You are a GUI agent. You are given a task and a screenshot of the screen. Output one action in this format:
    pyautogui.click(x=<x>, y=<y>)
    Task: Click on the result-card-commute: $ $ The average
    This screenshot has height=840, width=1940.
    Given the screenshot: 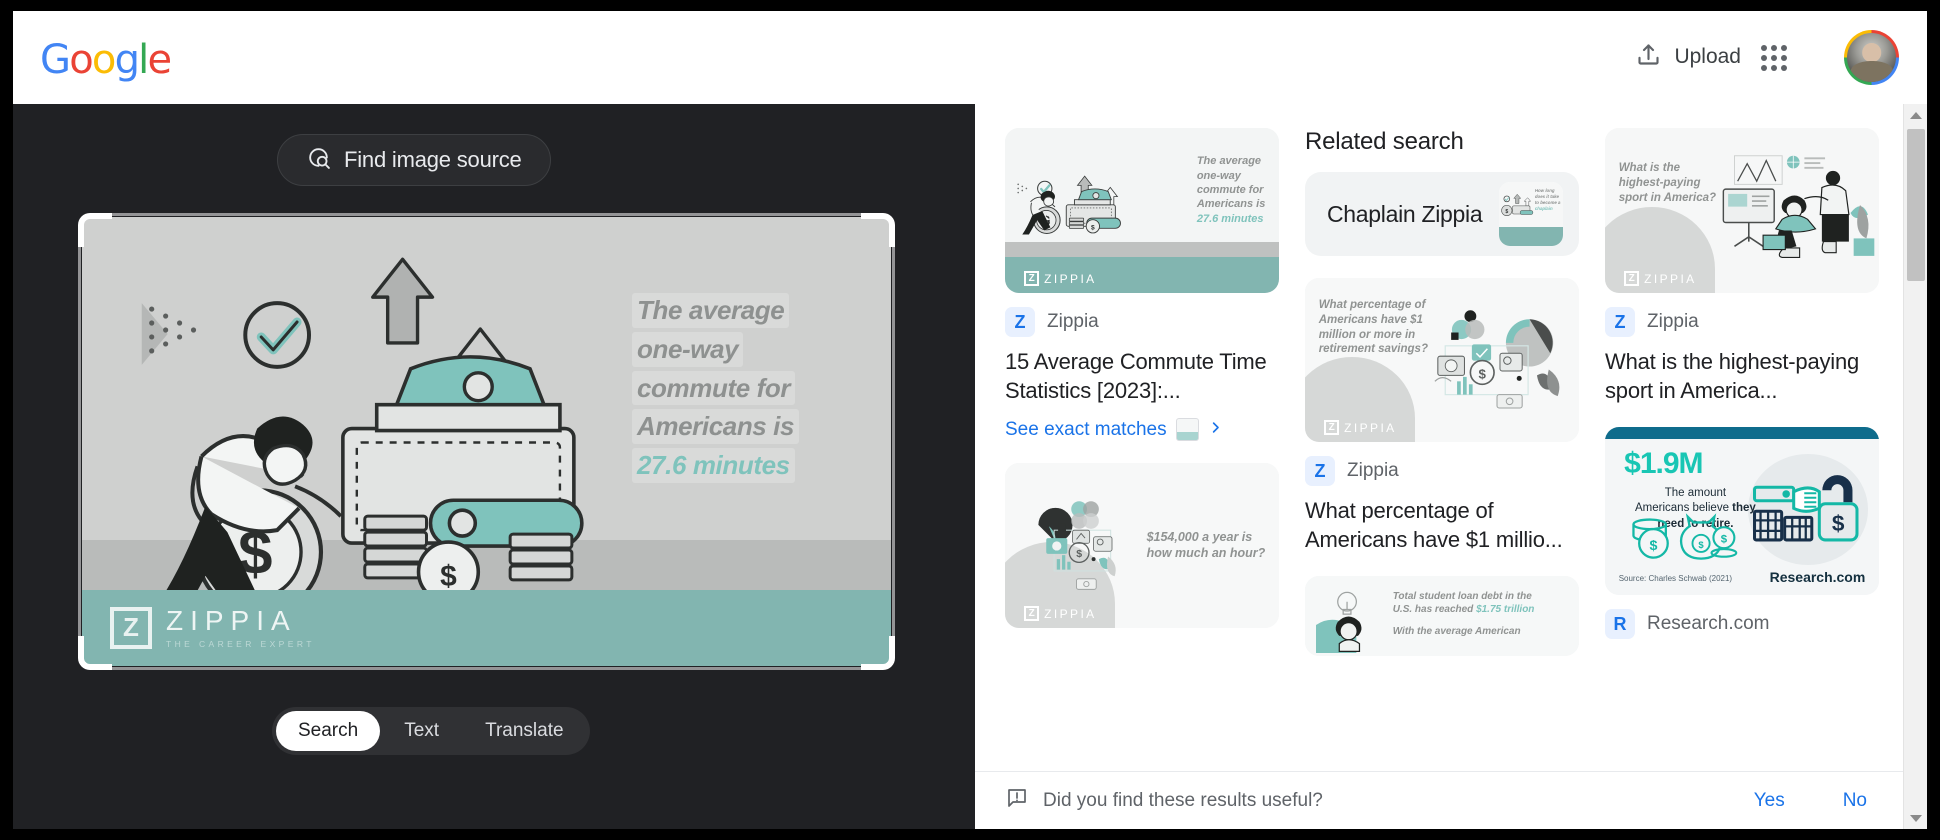 What is the action you would take?
    pyautogui.click(x=1142, y=285)
    